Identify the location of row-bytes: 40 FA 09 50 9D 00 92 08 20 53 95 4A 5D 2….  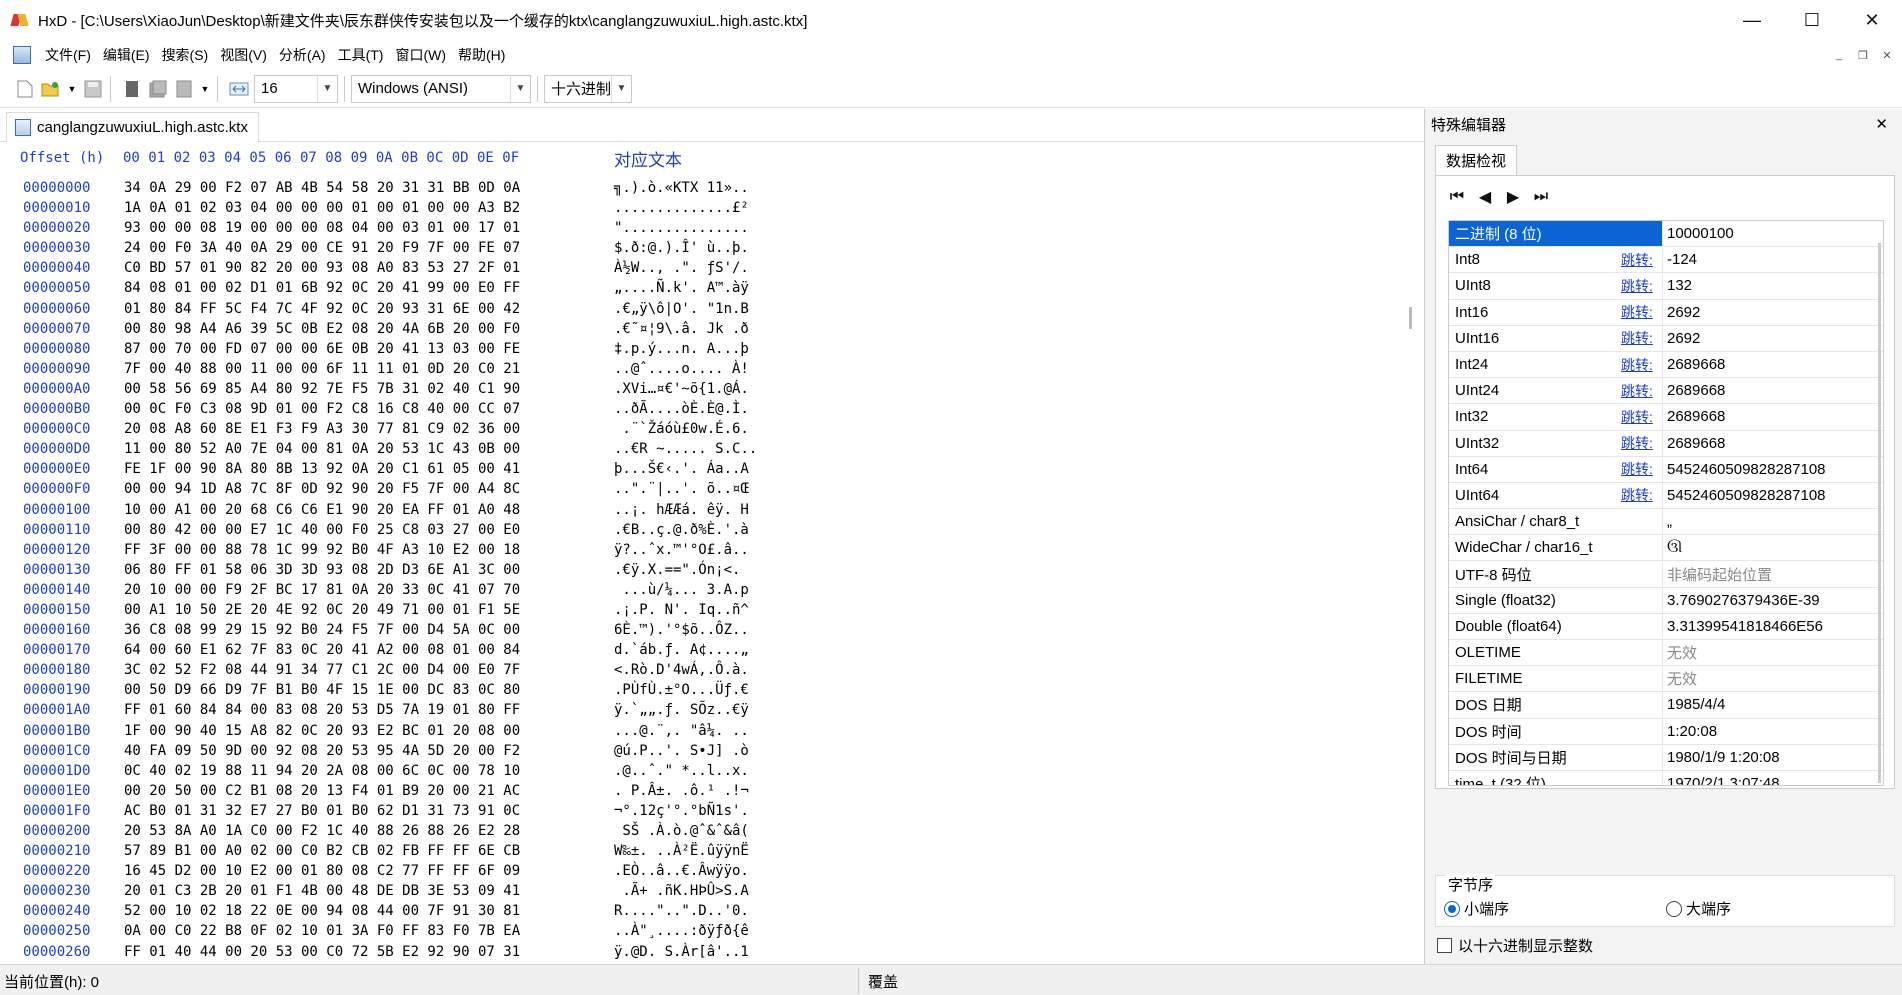
(322, 751).